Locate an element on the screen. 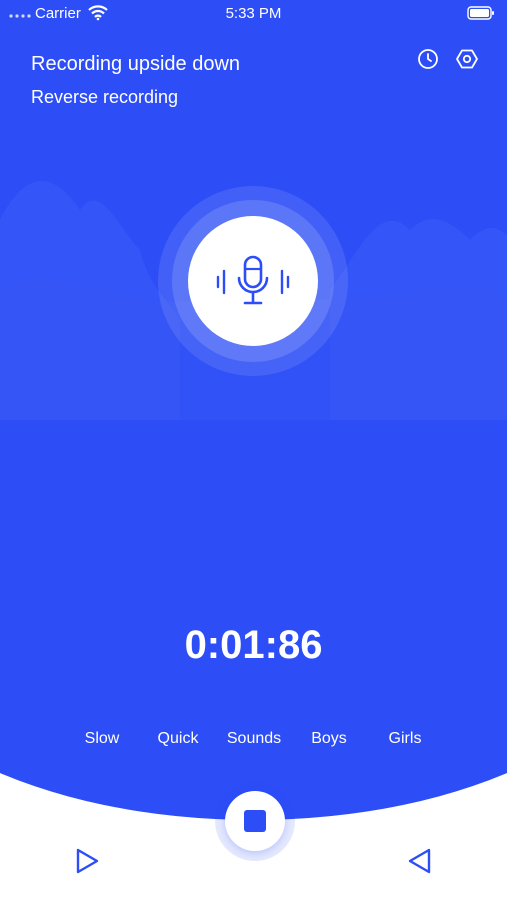  reverse-recording-link: Reverse recording is located at coordinates (104, 97).